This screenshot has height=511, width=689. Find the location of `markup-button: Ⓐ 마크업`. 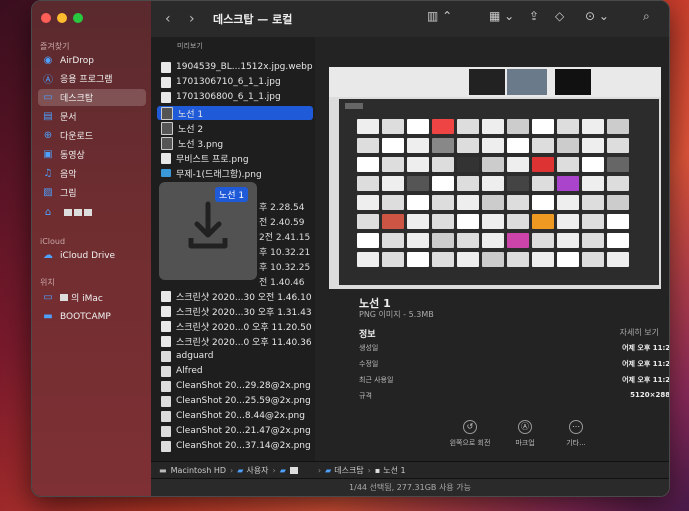

markup-button: Ⓐ 마크업 is located at coordinates (525, 434).